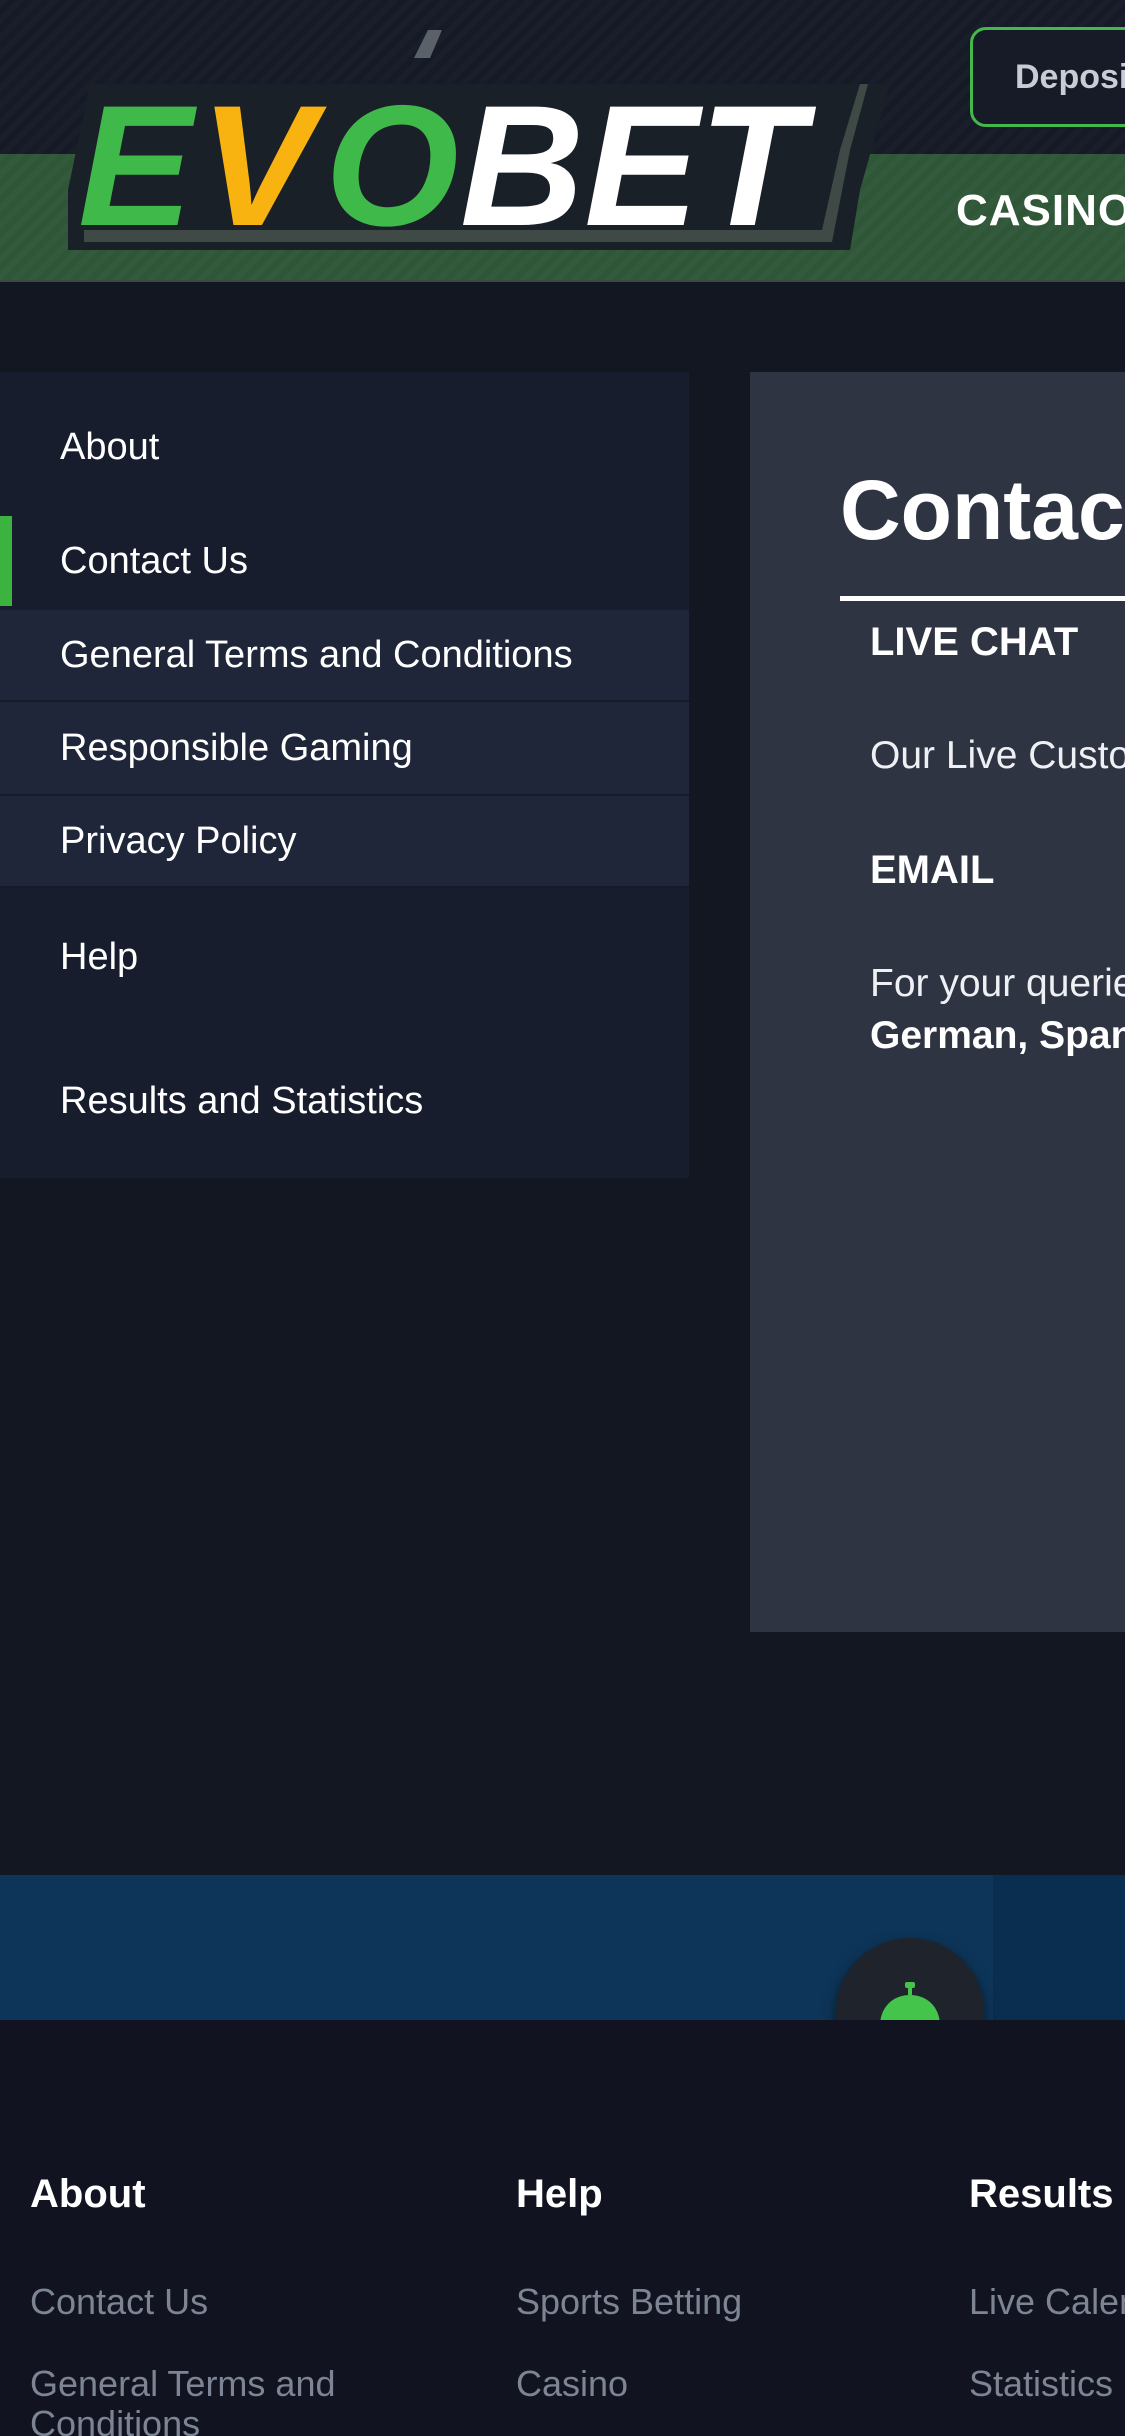  What do you see at coordinates (974, 642) in the screenshot?
I see `live-chat-heading: LIVE CHAT` at bounding box center [974, 642].